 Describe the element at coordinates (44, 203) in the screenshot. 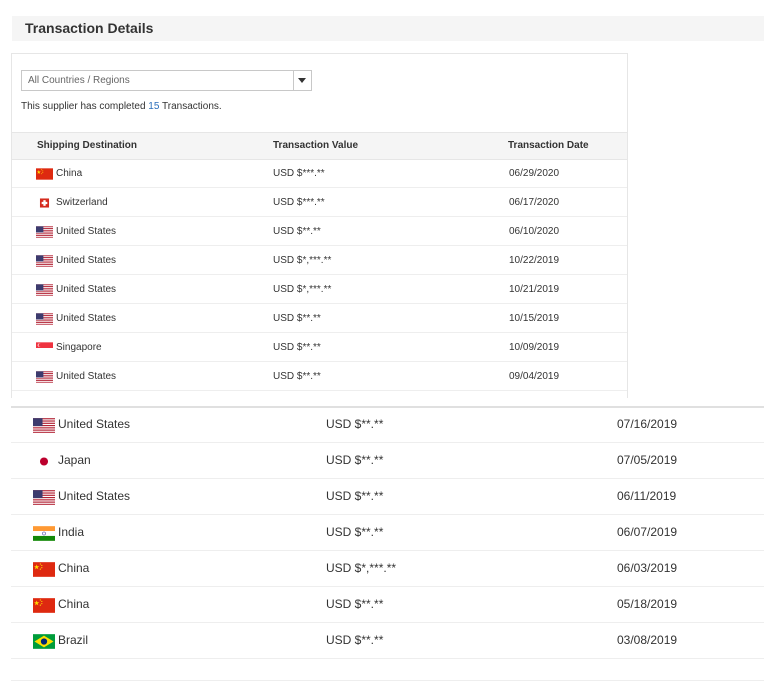

I see `switzerland-flag-icon` at that location.